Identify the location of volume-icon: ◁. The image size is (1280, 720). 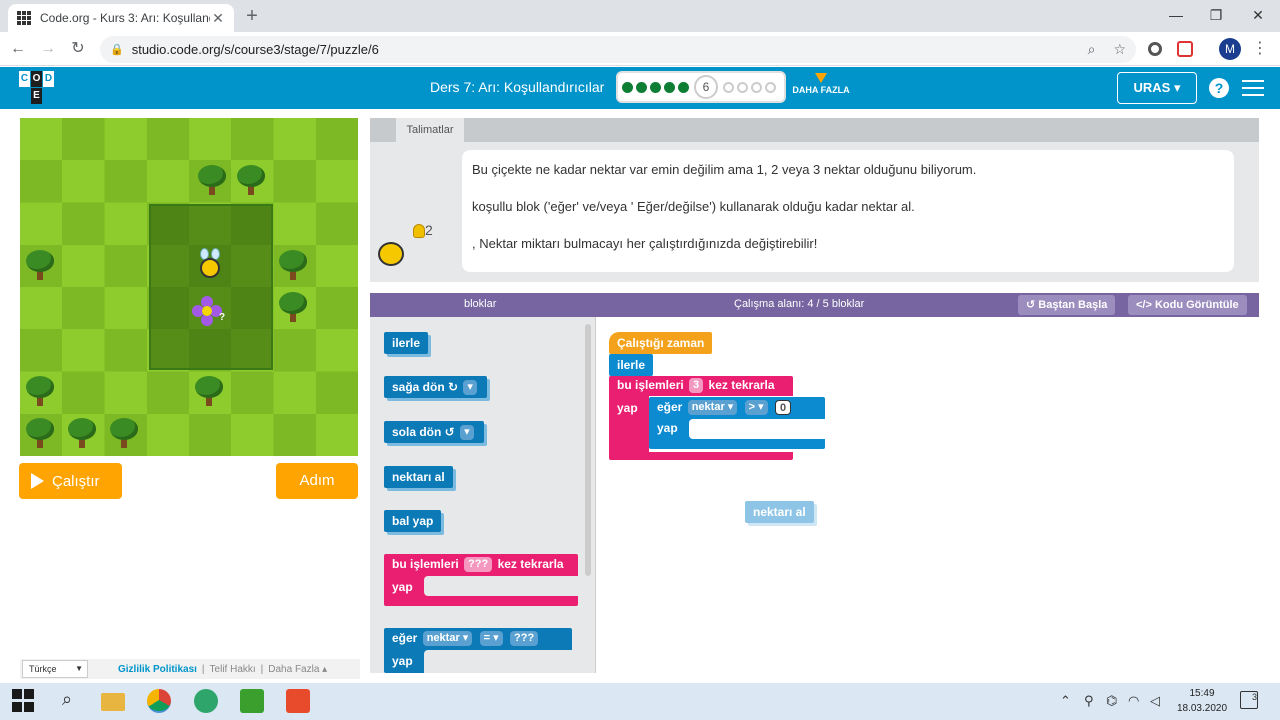
(1155, 701).